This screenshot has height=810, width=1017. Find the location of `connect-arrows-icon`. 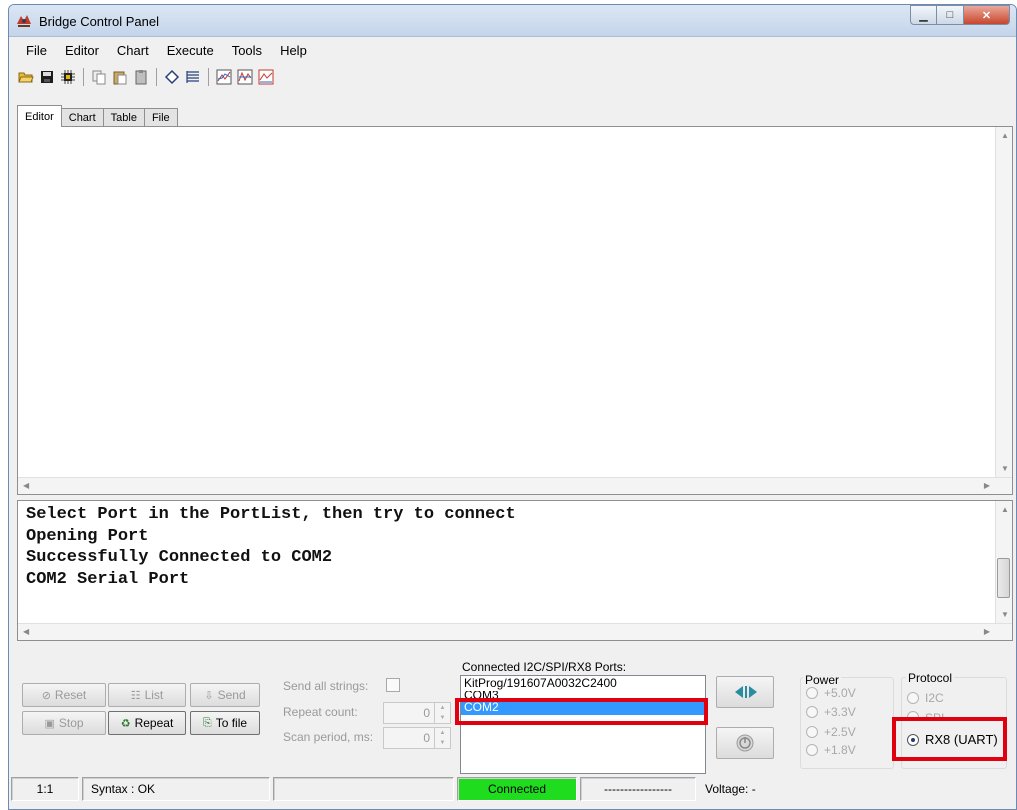

connect-arrows-icon is located at coordinates (746, 692).